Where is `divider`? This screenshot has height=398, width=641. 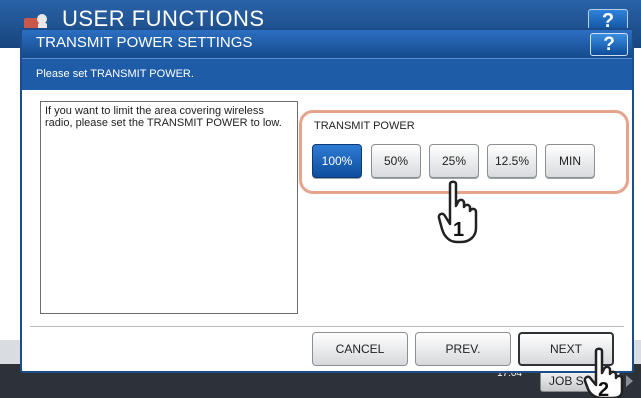
divider is located at coordinates (327, 326).